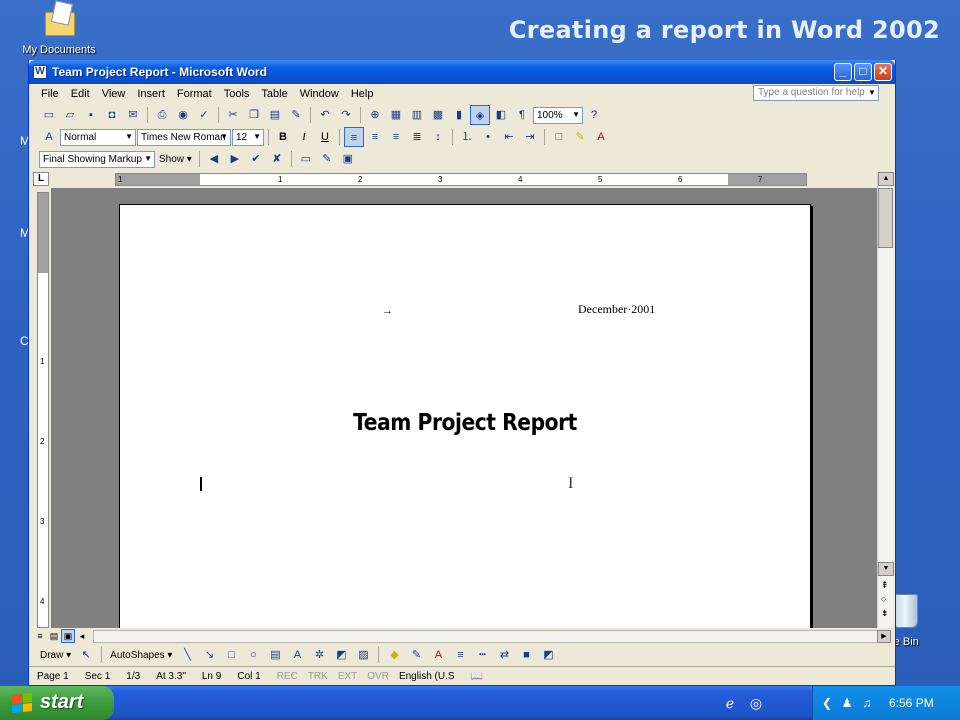 The height and width of the screenshot is (720, 960). What do you see at coordinates (70, 115) in the screenshot?
I see `open-folder-icon: ▱` at bounding box center [70, 115].